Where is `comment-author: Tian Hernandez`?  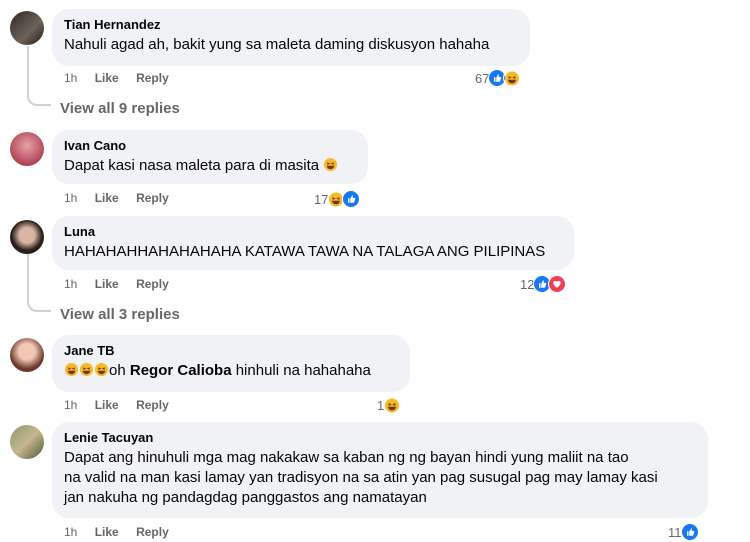 comment-author: Tian Hernandez is located at coordinates (291, 25).